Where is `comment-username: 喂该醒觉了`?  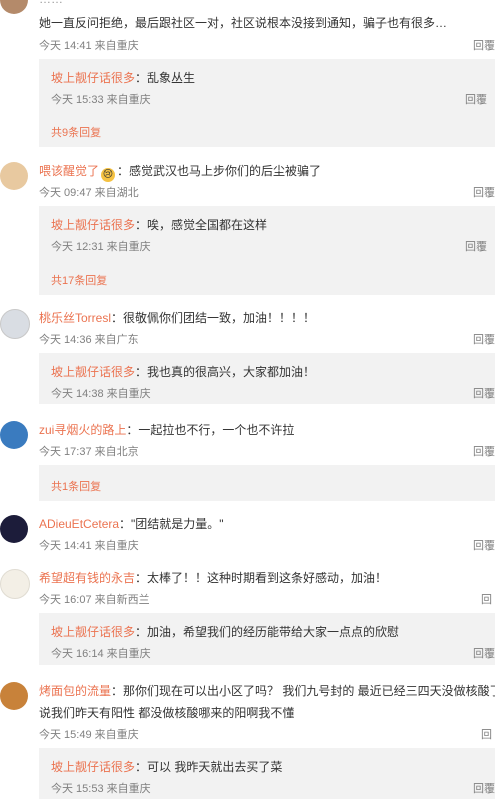
comment-username: 喂该醒觉了 is located at coordinates (69, 171).